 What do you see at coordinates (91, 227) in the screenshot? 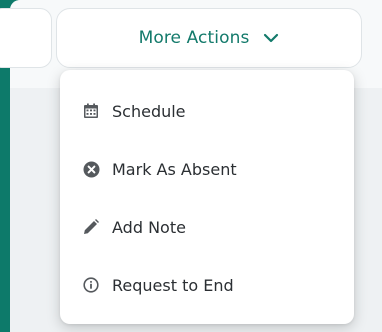
I see `pencil-icon` at bounding box center [91, 227].